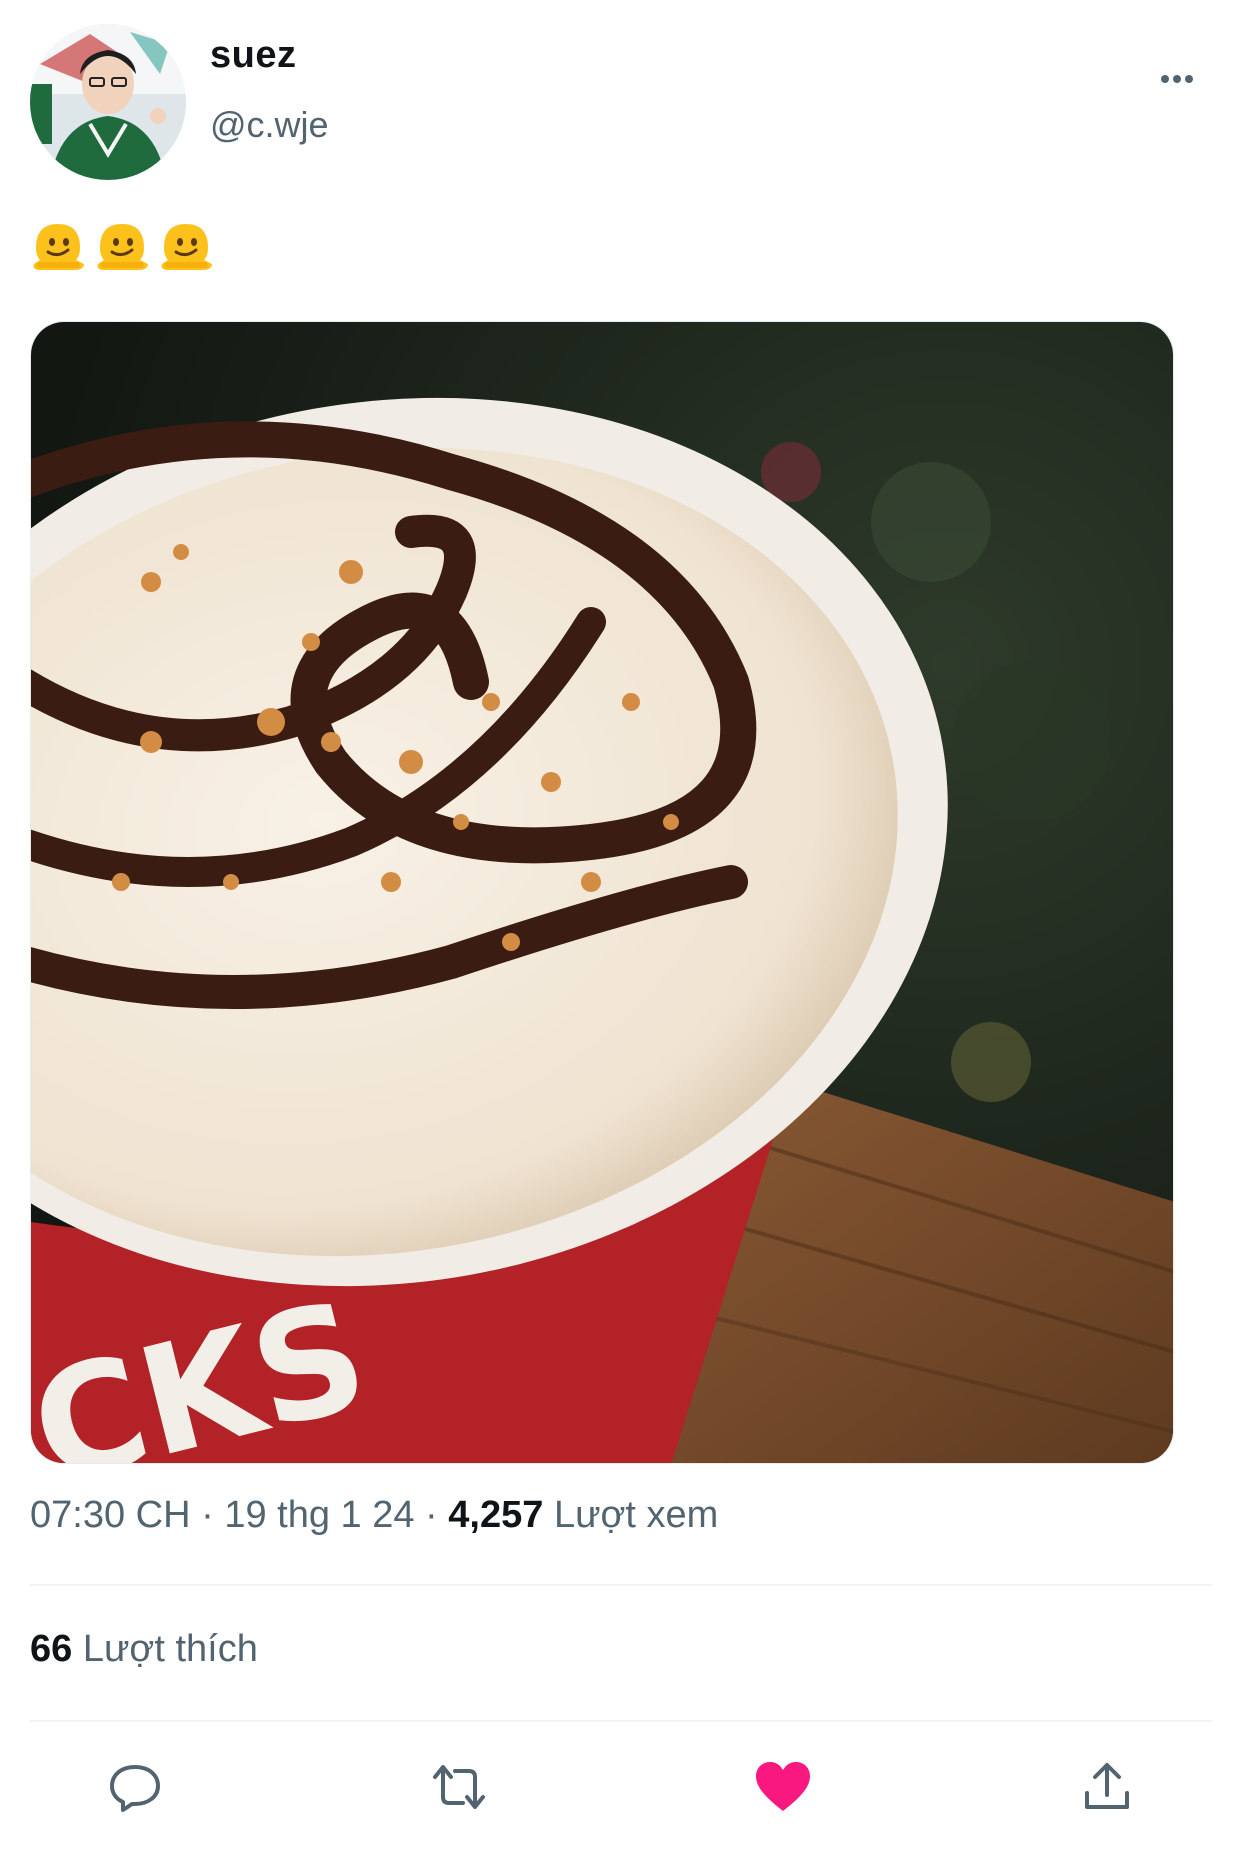 This screenshot has height=1868, width=1242. What do you see at coordinates (170, 1649) in the screenshot?
I see `likes-label: Lượt thích` at bounding box center [170, 1649].